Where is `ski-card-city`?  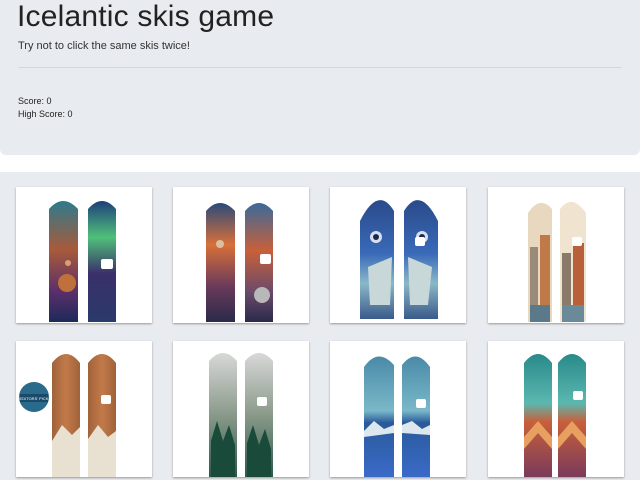
ski-card-city is located at coordinates (556, 255).